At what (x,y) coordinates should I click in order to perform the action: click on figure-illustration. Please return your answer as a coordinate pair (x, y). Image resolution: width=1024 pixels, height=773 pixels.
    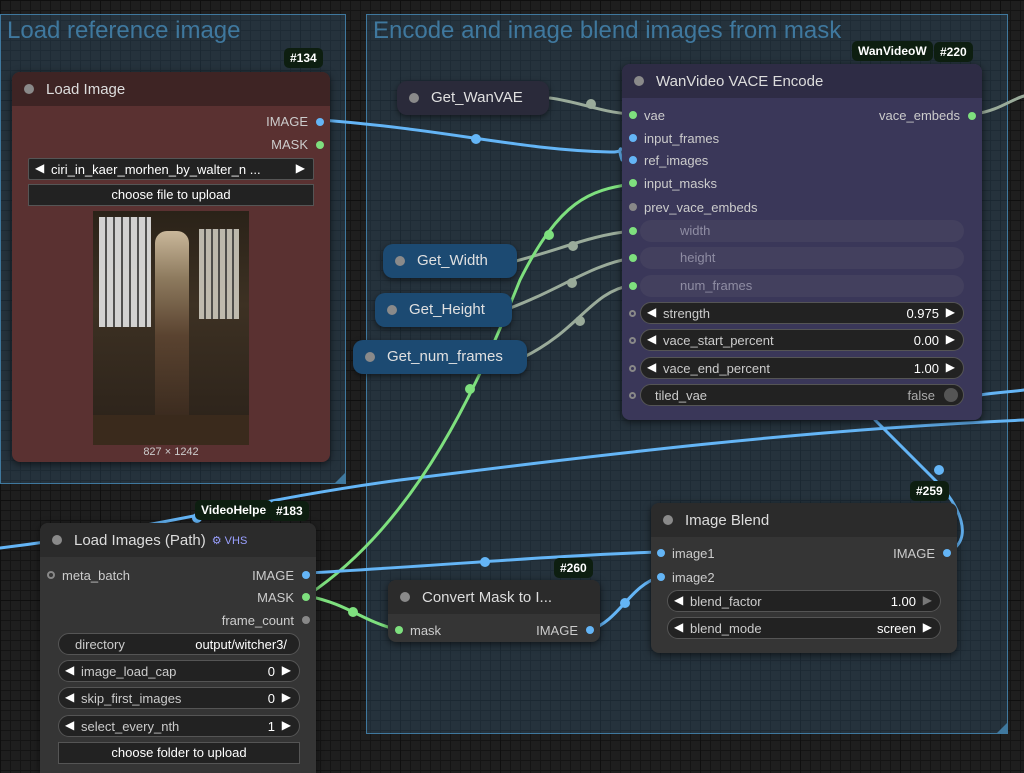
    Looking at the image, I should click on (172, 326).